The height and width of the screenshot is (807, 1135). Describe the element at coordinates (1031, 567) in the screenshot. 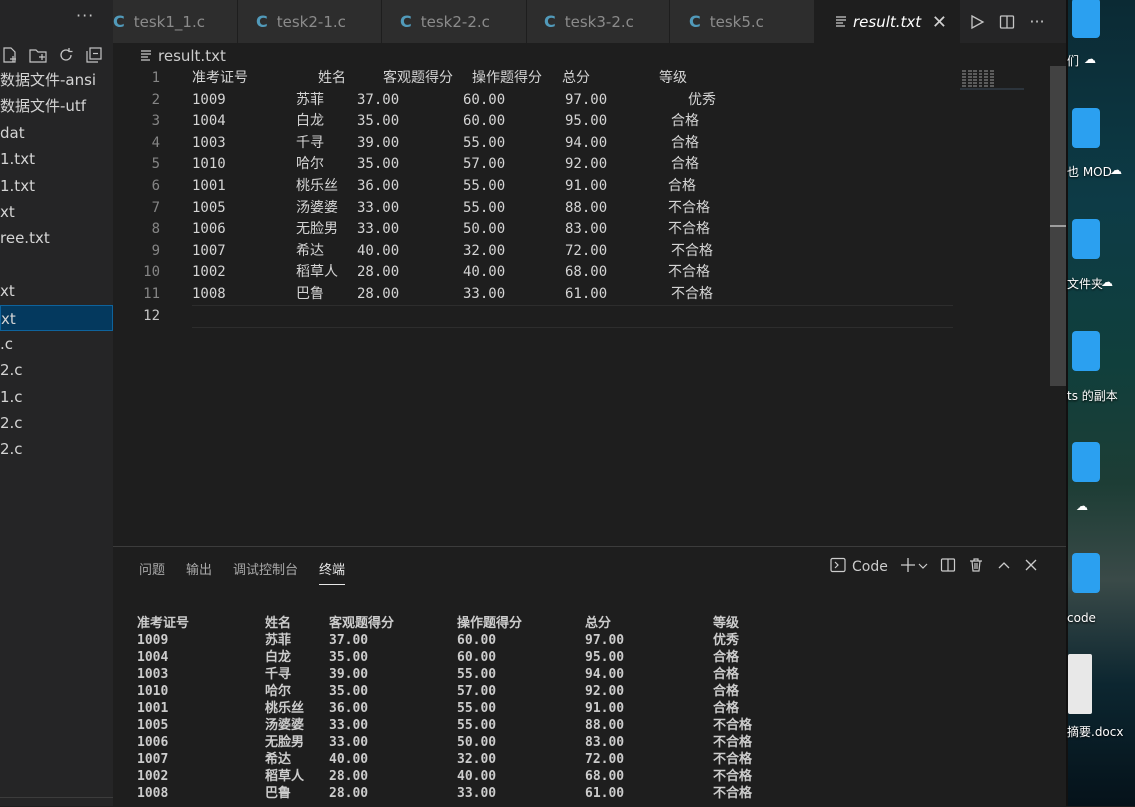

I see `close-icon` at that location.